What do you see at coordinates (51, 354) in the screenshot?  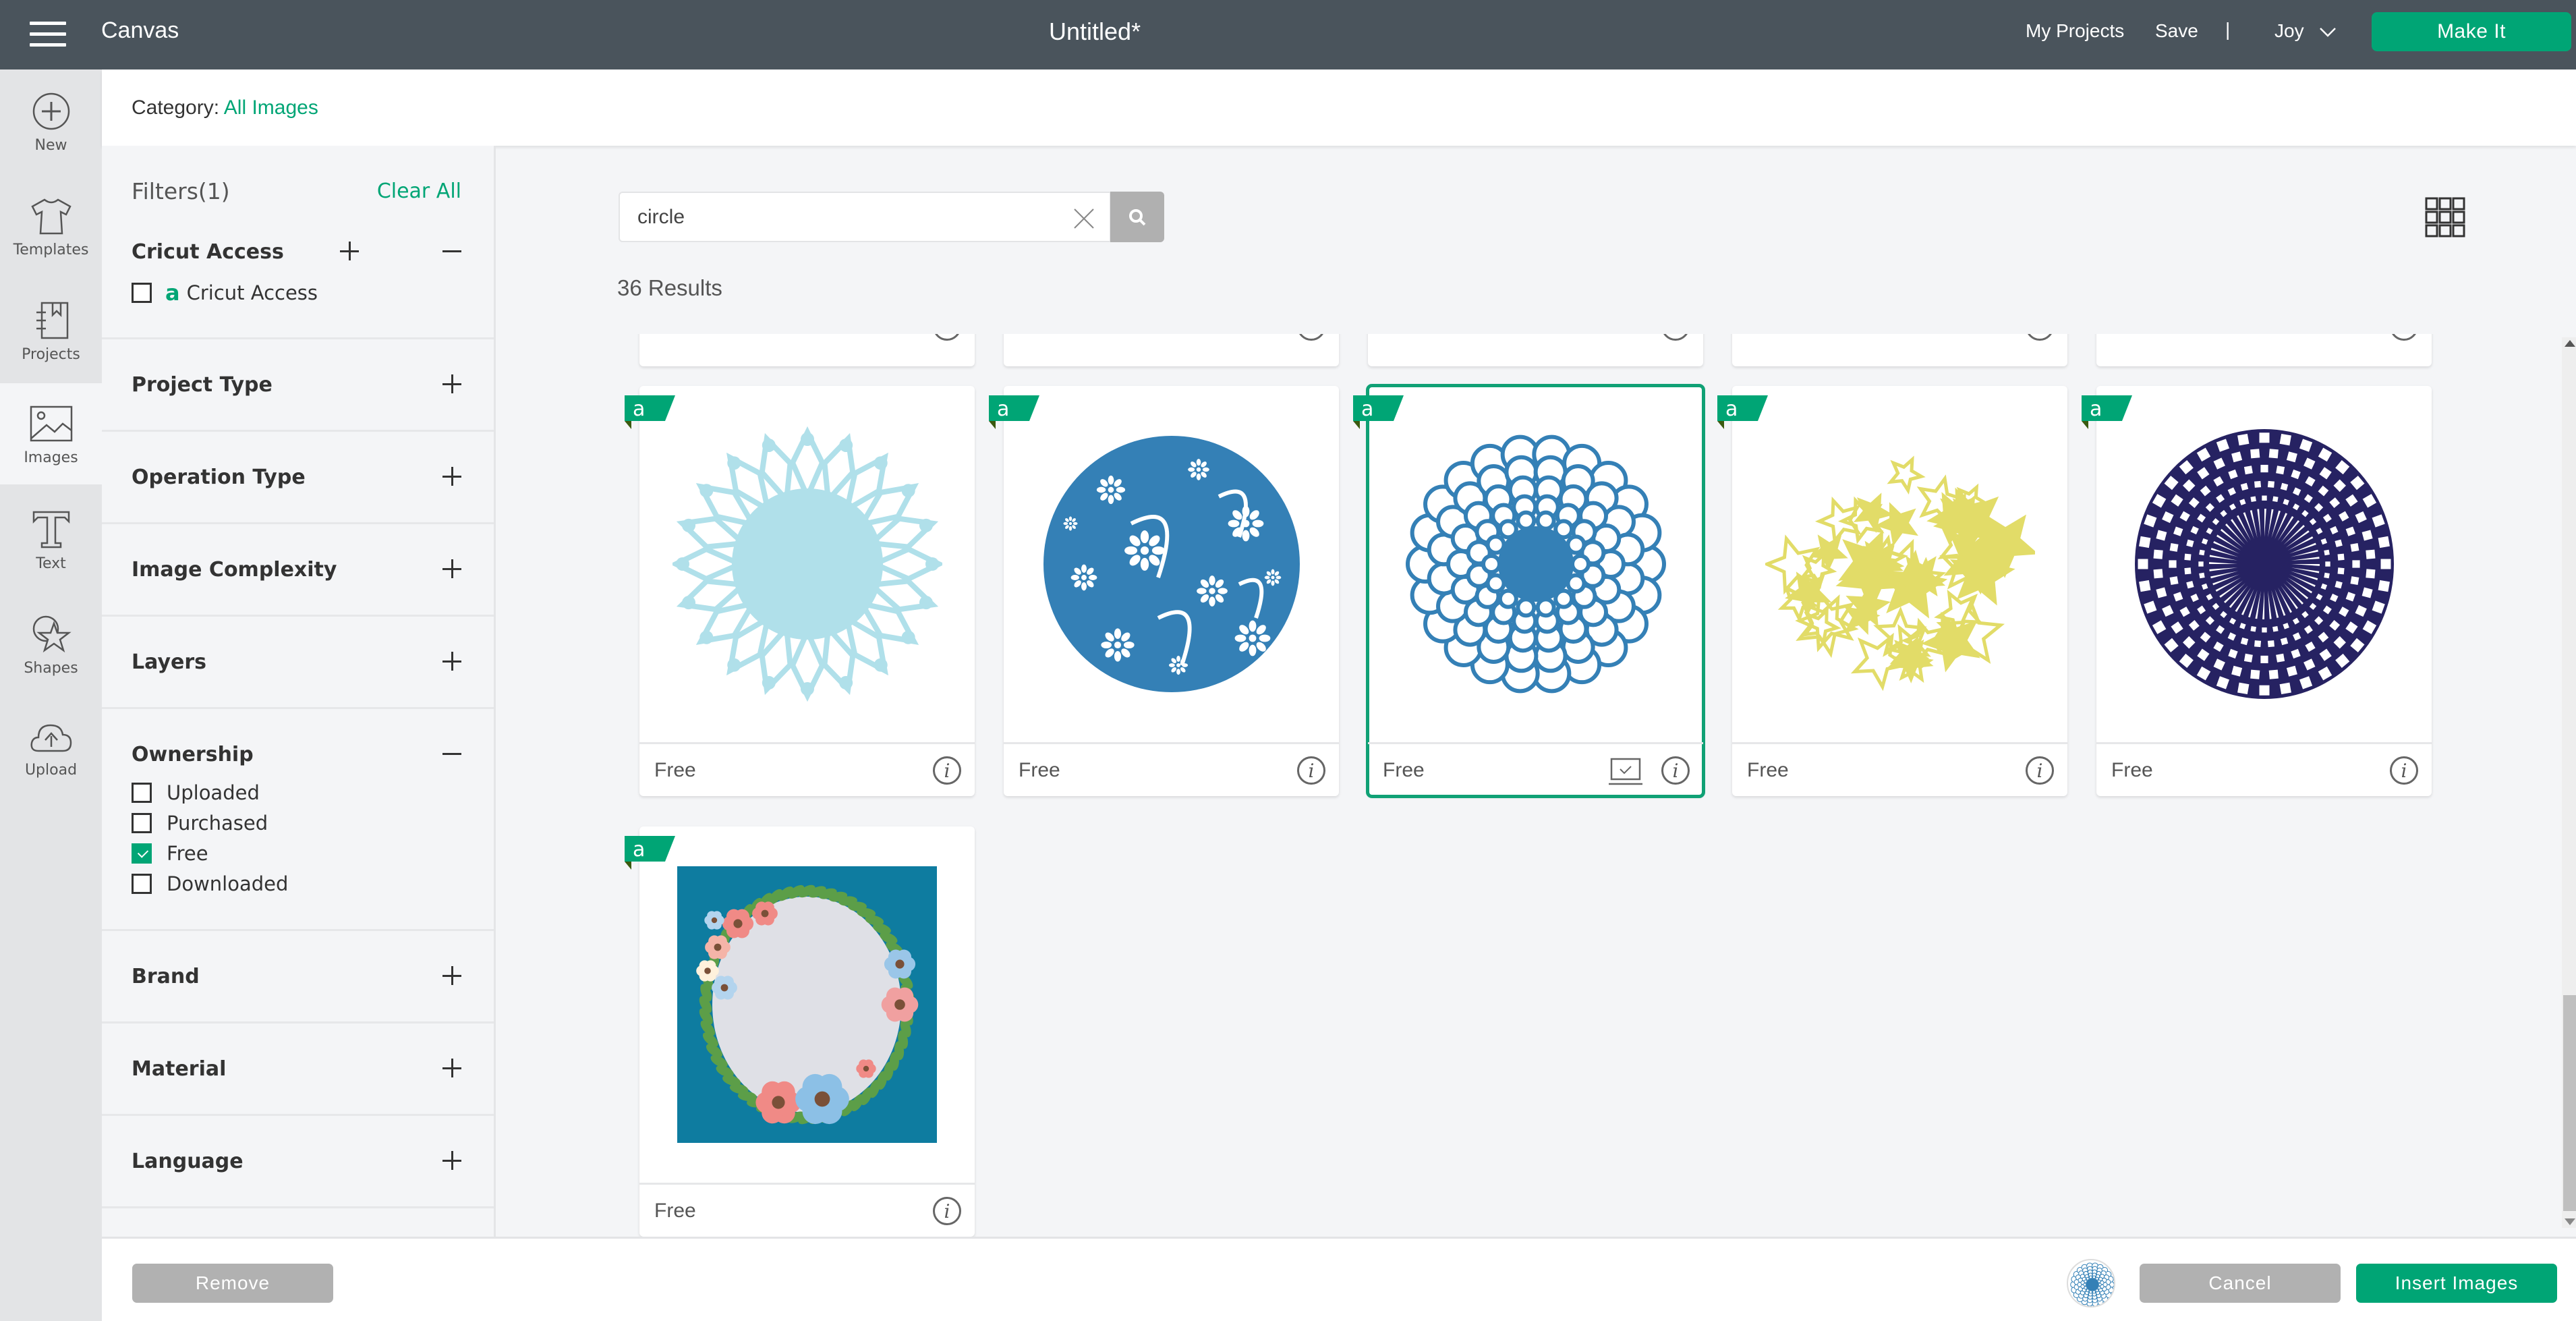 I see `rail-label: Projects` at bounding box center [51, 354].